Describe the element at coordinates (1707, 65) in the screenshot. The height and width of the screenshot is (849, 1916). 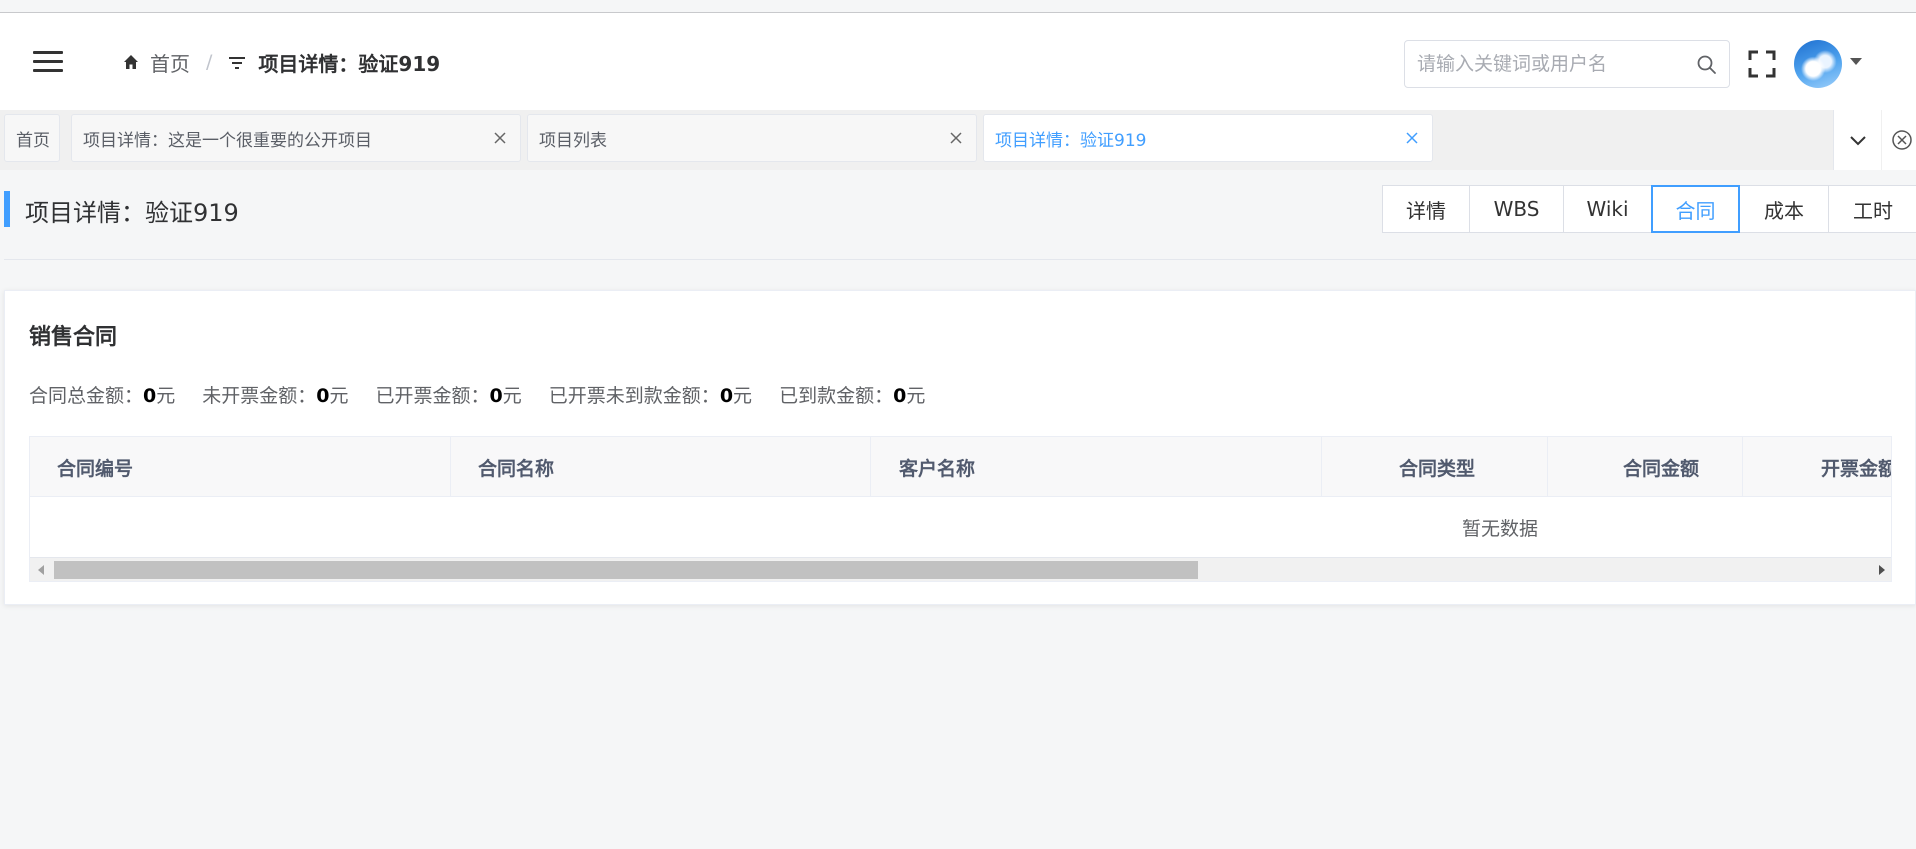
I see `search-icon` at that location.